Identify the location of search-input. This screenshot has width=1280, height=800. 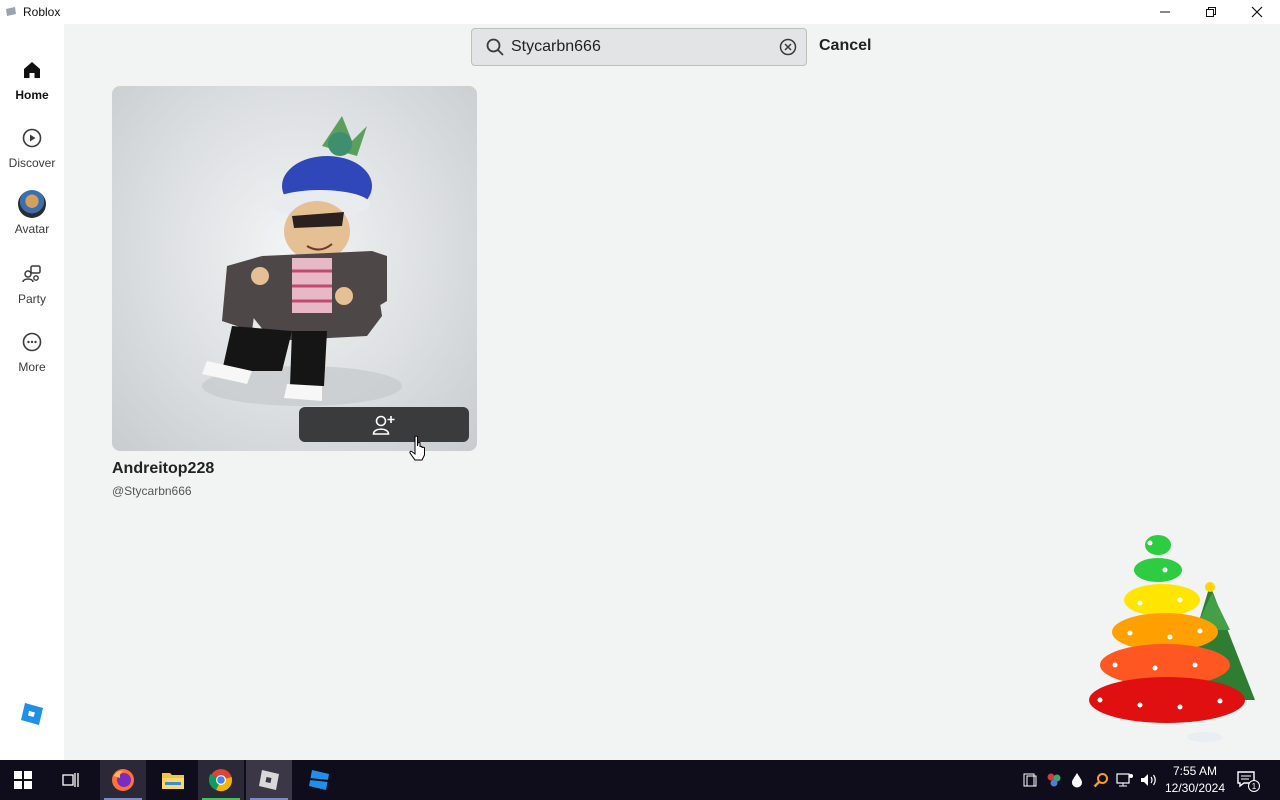
(636, 47).